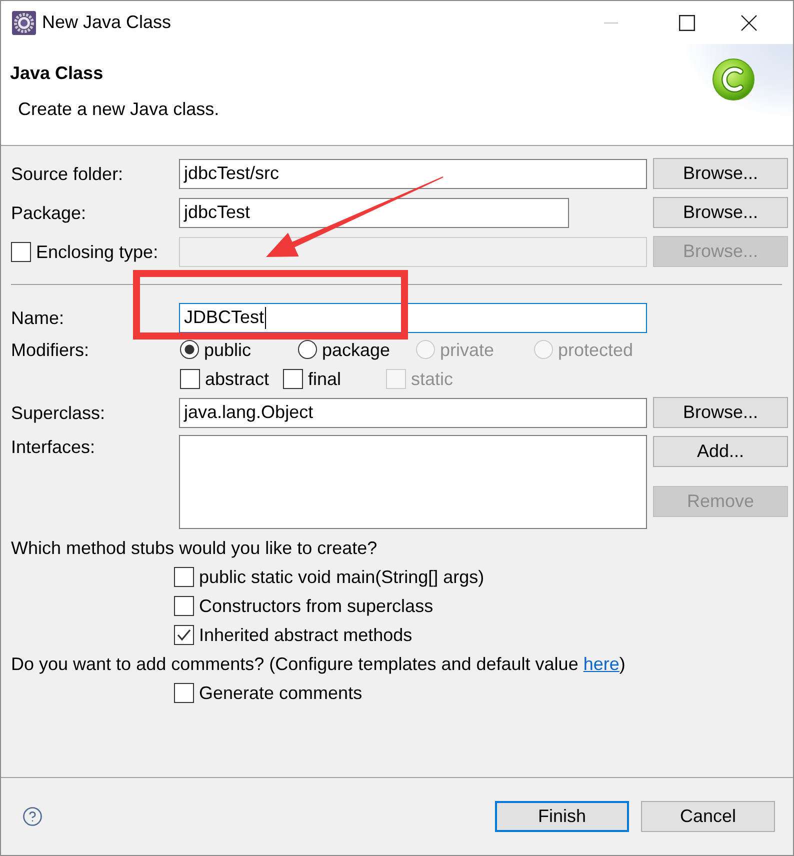 This screenshot has height=856, width=794. What do you see at coordinates (467, 350) in the screenshot?
I see `radio-label: private` at bounding box center [467, 350].